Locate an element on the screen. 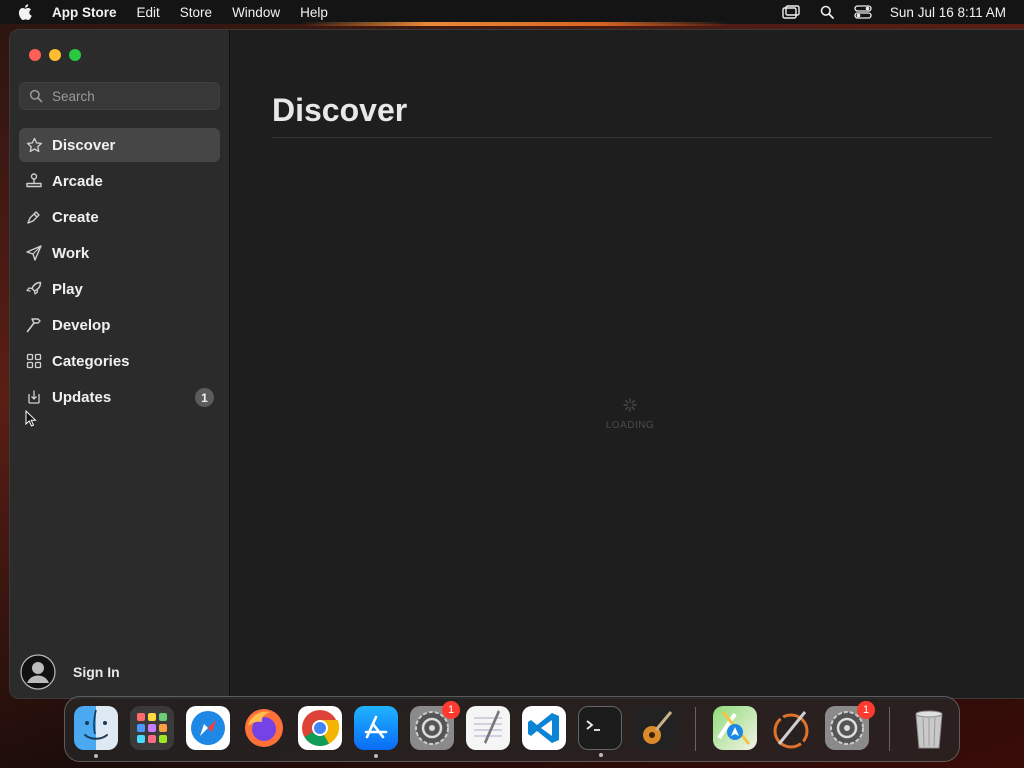 Image resolution: width=1024 pixels, height=768 pixels. sidebar-item-label: Develop is located at coordinates (81, 325).